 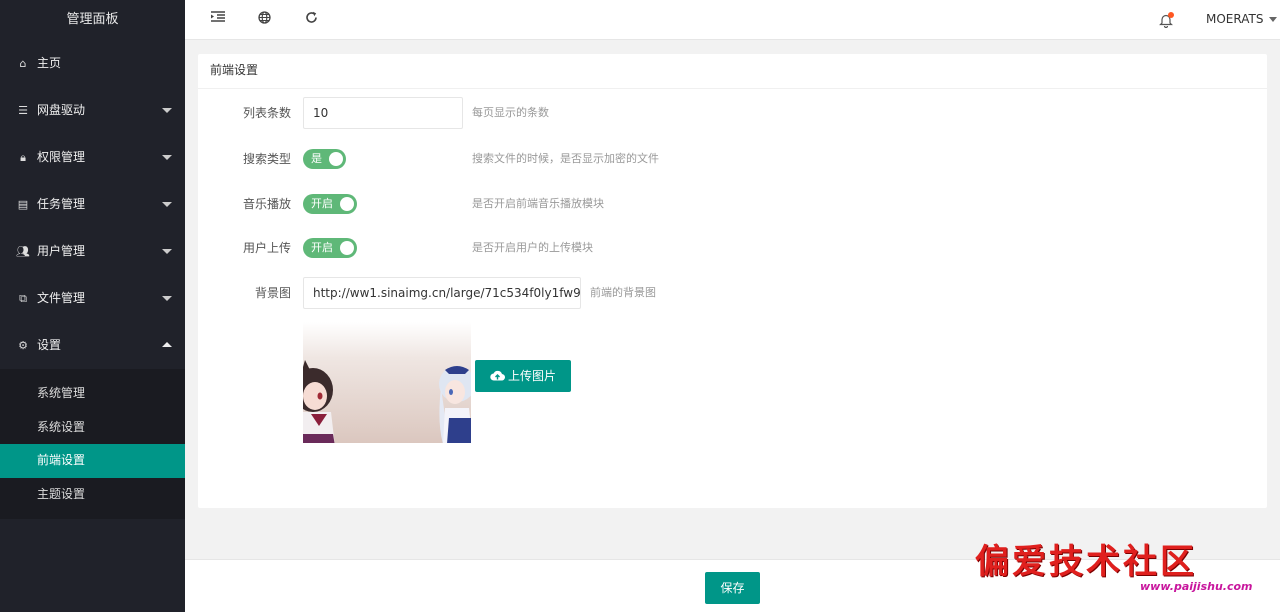 What do you see at coordinates (61, 298) in the screenshot?
I see `sidebar-item-label: 文件管理` at bounding box center [61, 298].